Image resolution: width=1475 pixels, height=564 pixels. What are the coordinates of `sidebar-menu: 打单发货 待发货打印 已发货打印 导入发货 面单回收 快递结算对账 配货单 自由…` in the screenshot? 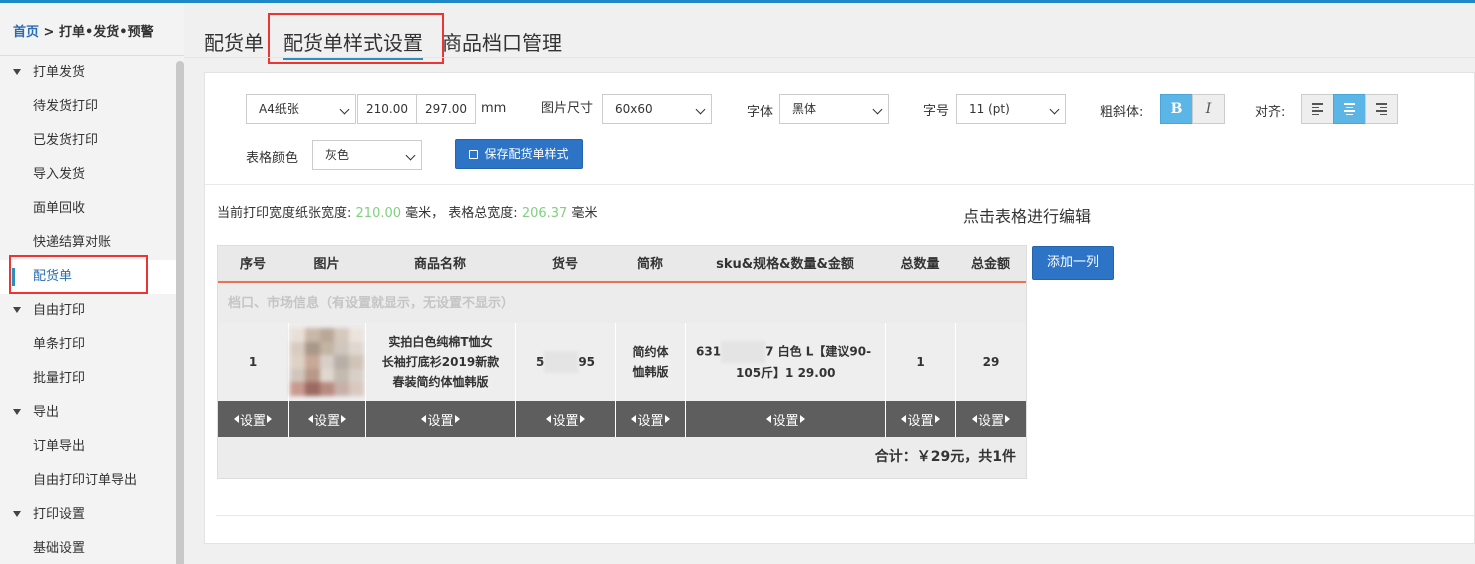 It's located at (88, 310).